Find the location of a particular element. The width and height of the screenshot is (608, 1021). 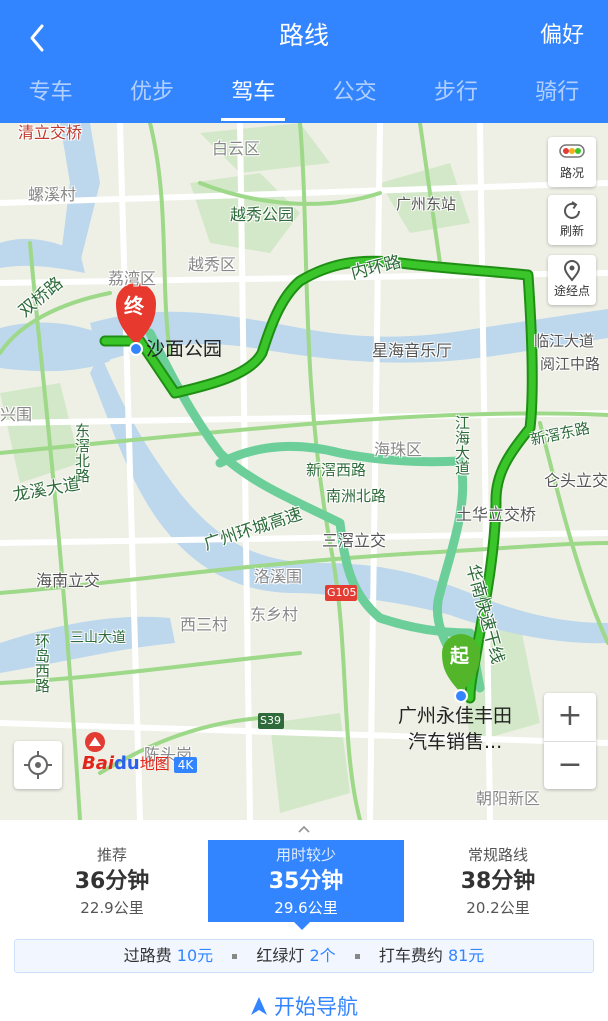

waypoint-button: 途经点 is located at coordinates (572, 280).